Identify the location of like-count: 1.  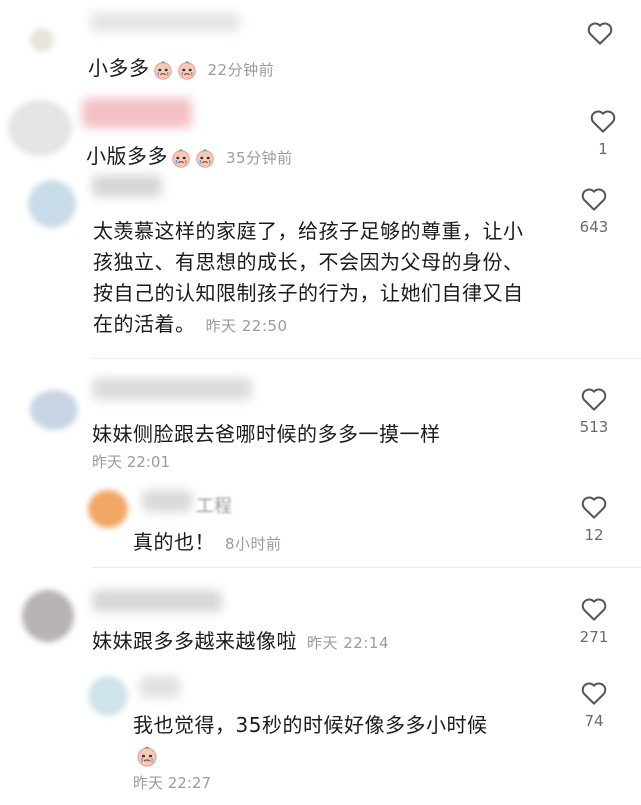
(603, 149).